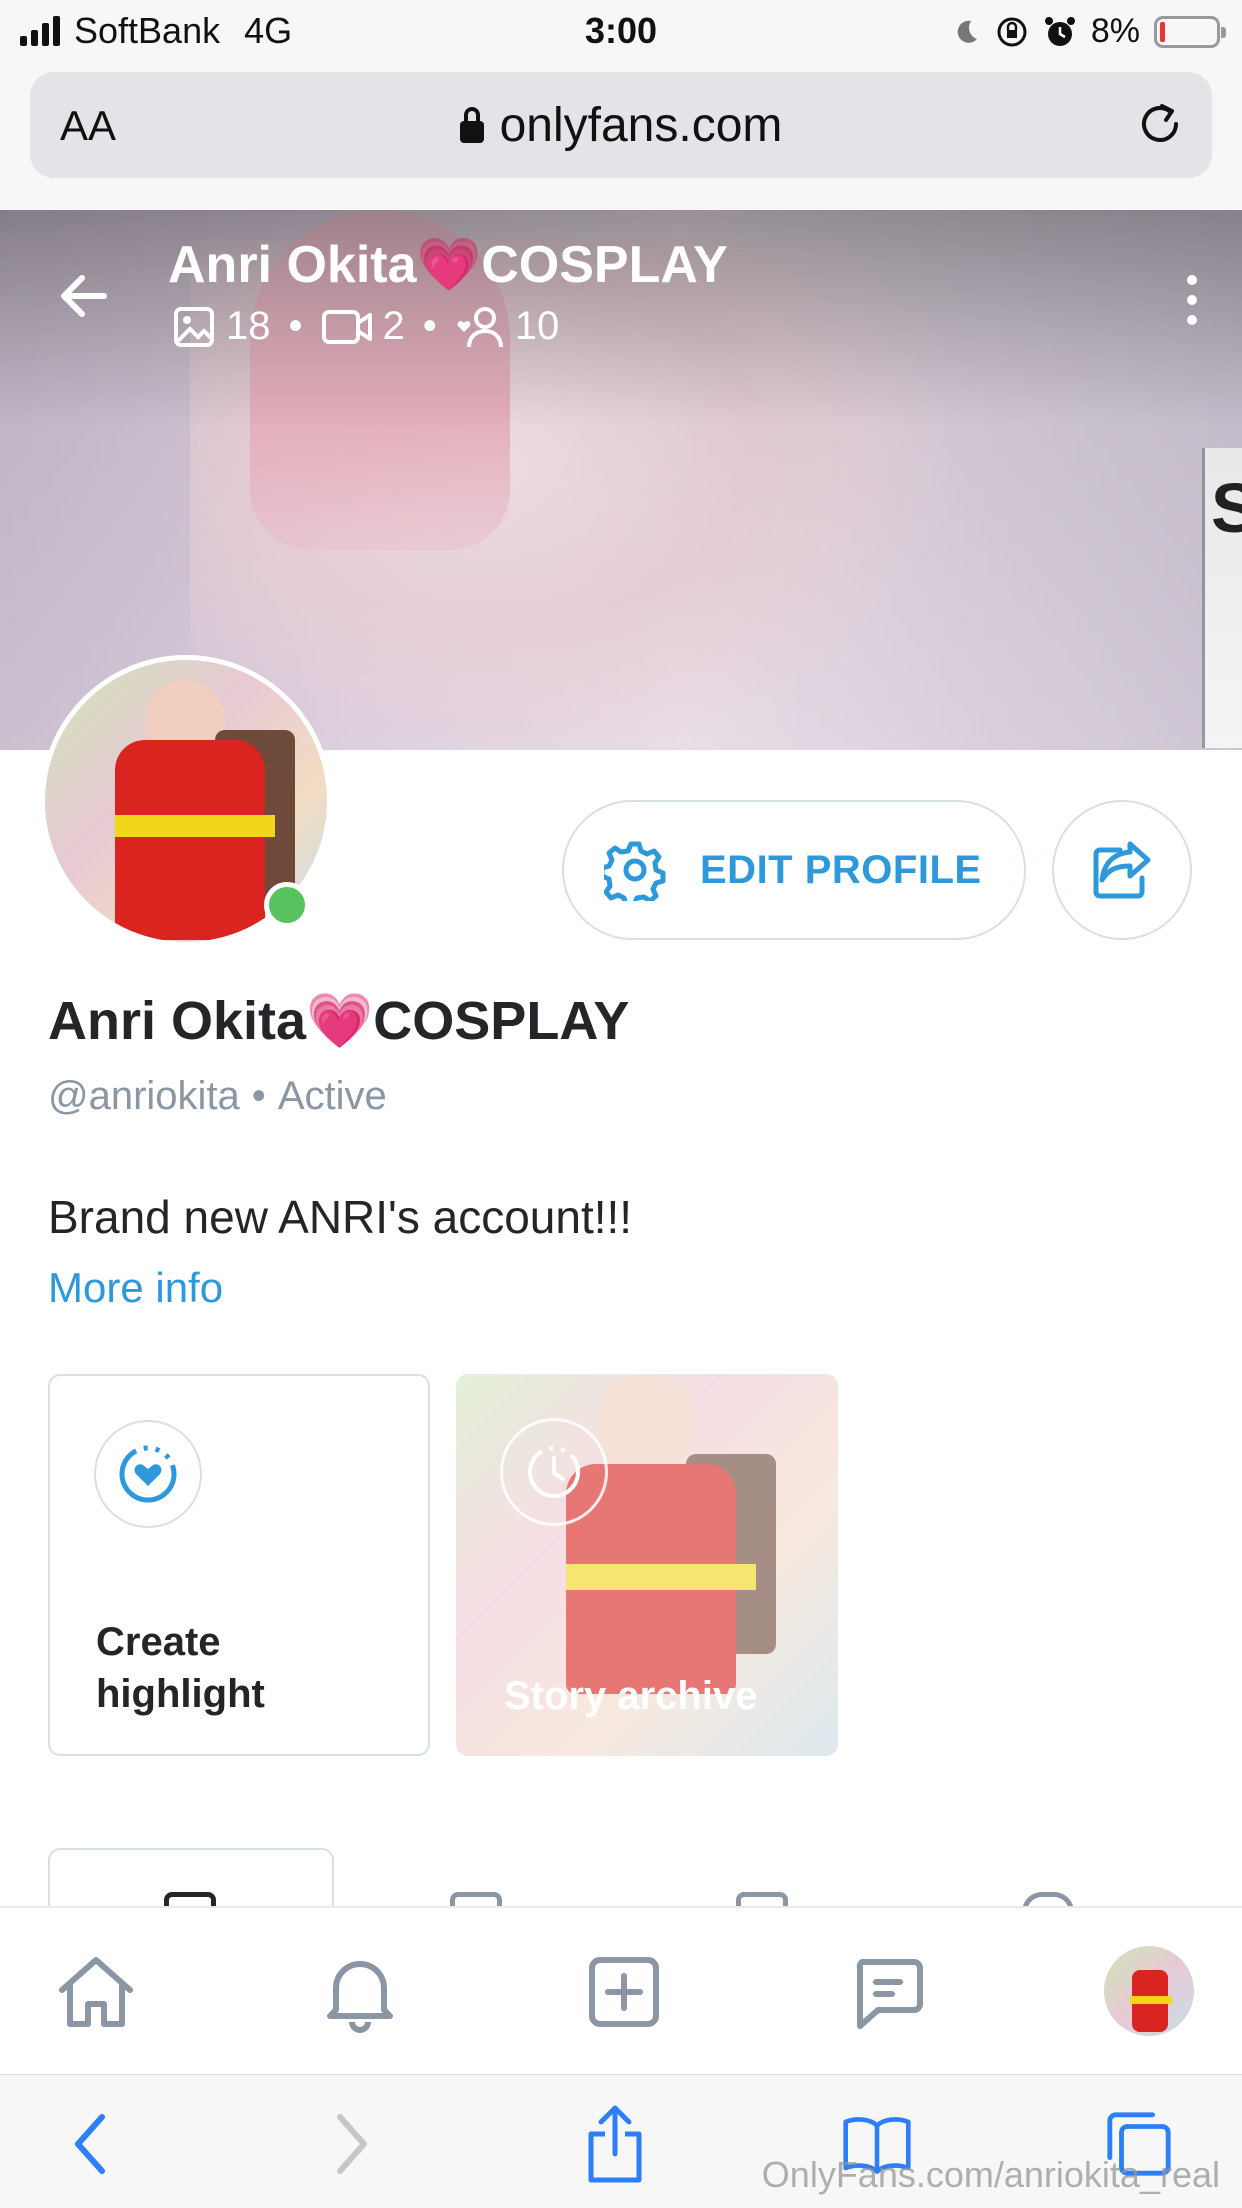 The height and width of the screenshot is (2208, 1242). What do you see at coordinates (1160, 124) in the screenshot?
I see `reload-icon` at bounding box center [1160, 124].